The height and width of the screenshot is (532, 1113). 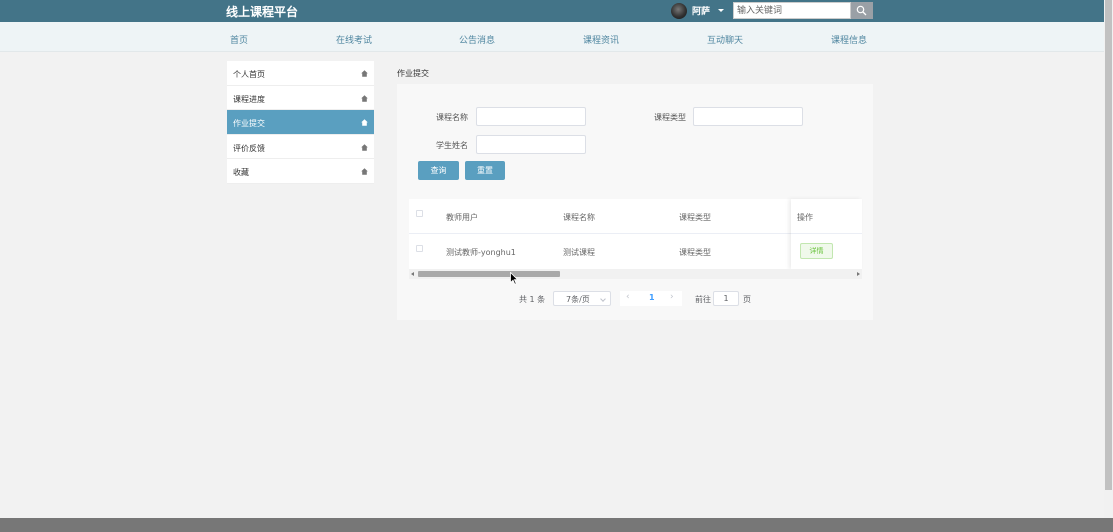 What do you see at coordinates (514, 278) in the screenshot?
I see `mouse-cursor-icon` at bounding box center [514, 278].